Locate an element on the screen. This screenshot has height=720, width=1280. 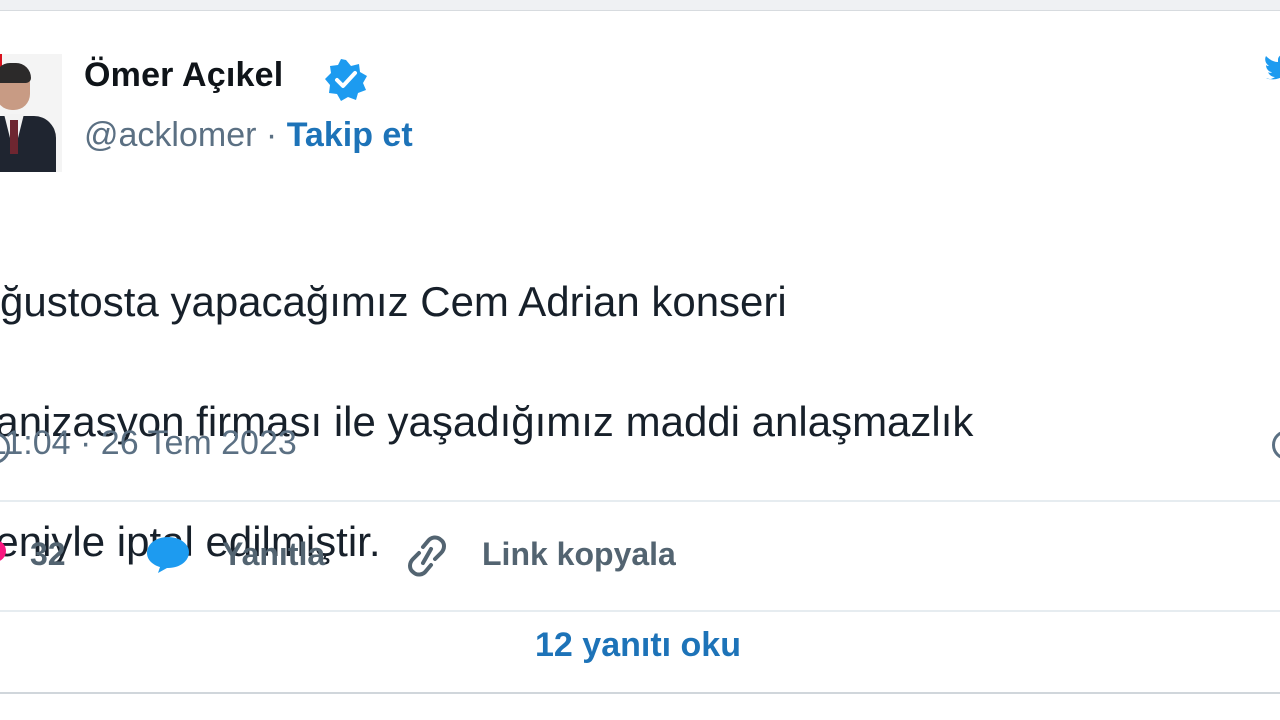
read-replies-button: 12 yanıtı oku is located at coordinates (638, 645).